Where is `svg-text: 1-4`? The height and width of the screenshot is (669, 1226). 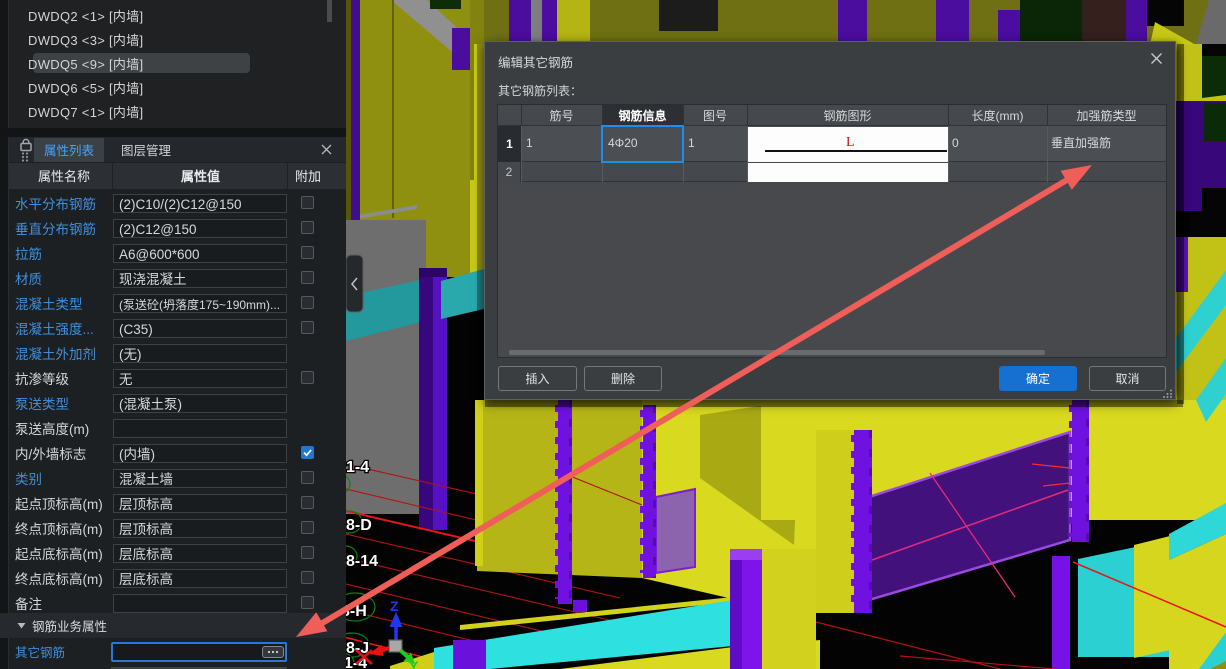
svg-text: 1-4 is located at coordinates (357, 467).